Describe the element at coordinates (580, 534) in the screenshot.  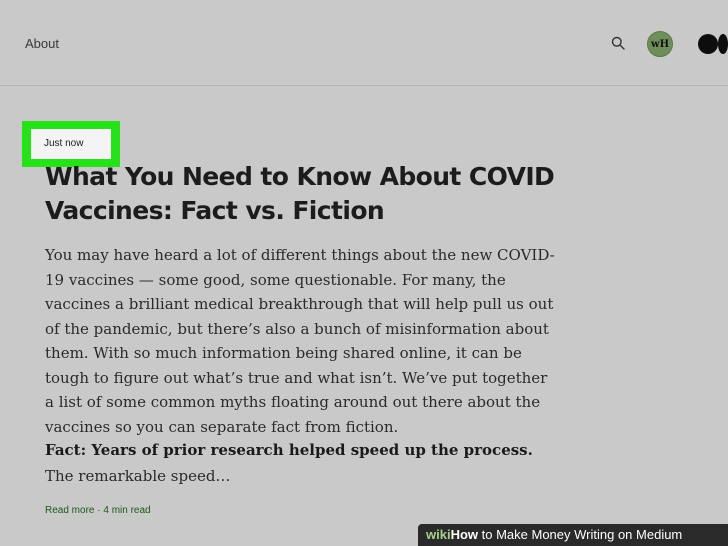
I see `watermark-title: to Make Money Writing on Medium` at that location.